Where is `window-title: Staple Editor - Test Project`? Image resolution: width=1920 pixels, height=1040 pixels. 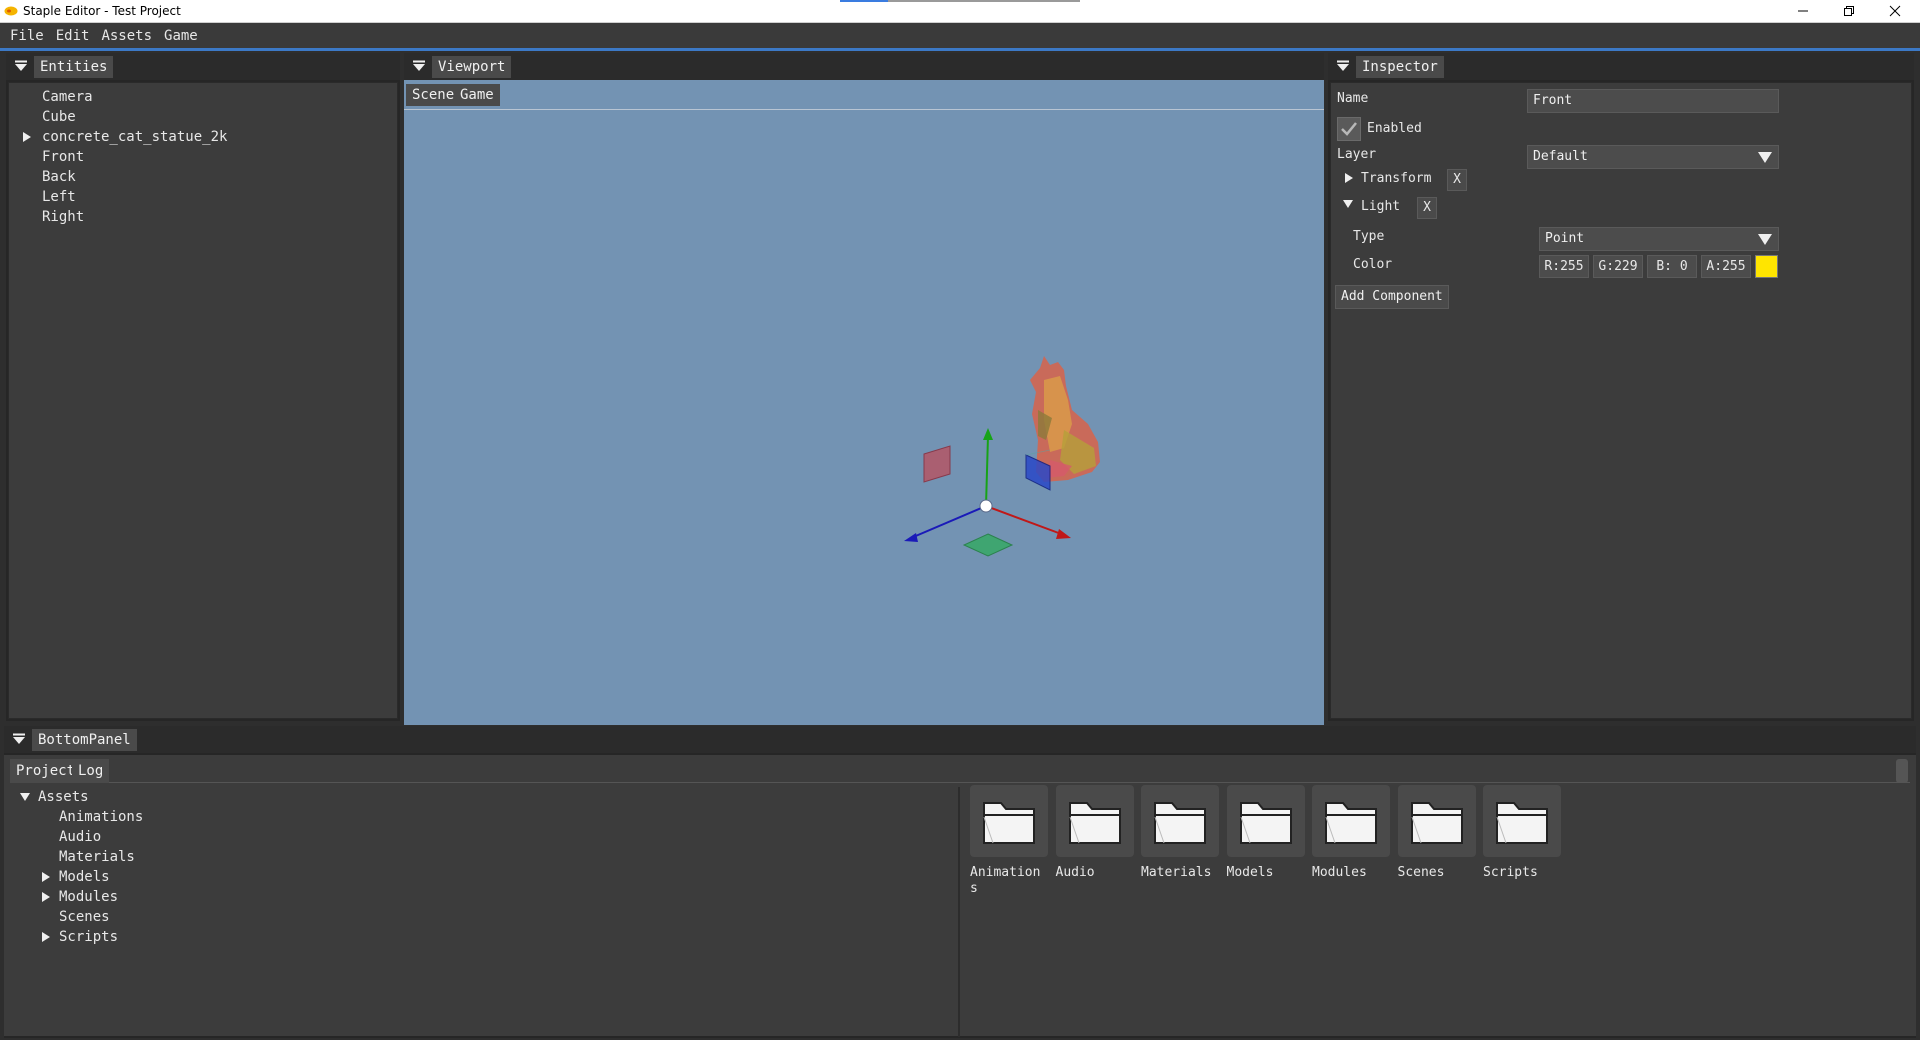
window-title: Staple Editor - Test Project is located at coordinates (102, 11).